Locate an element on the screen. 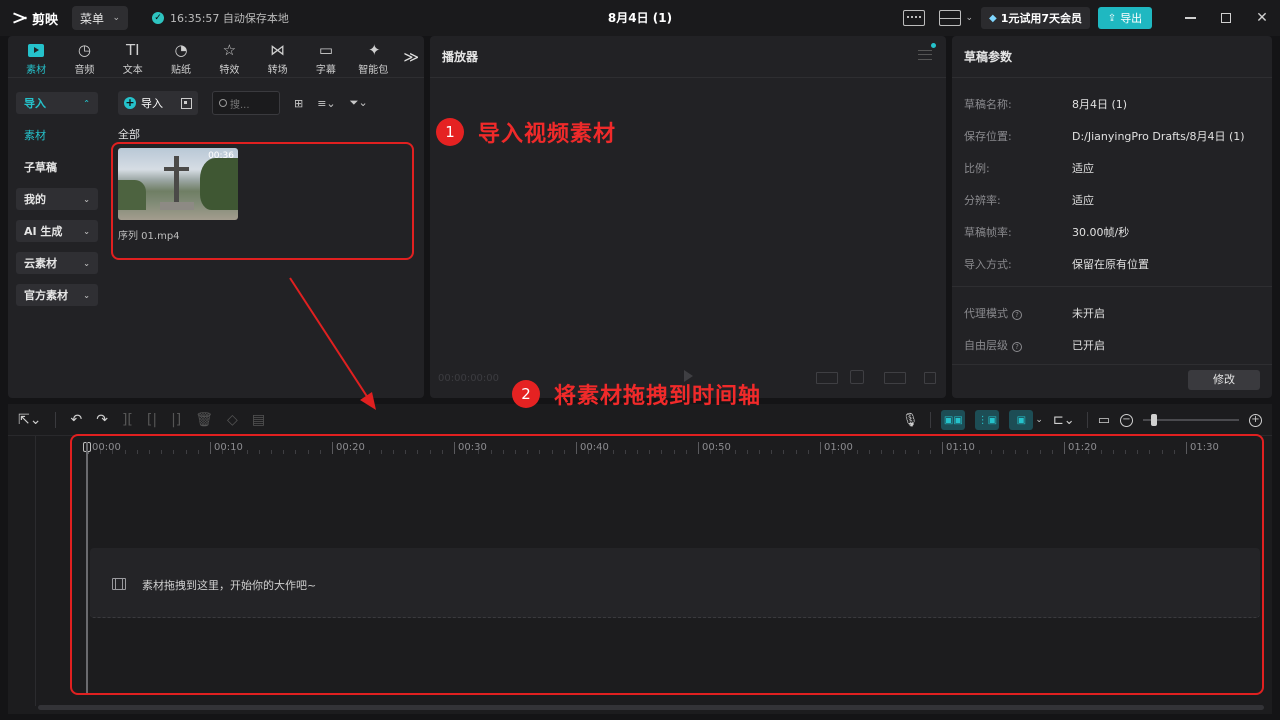 The image size is (1280, 720). tab-text: TI 文本 is located at coordinates (133, 56).